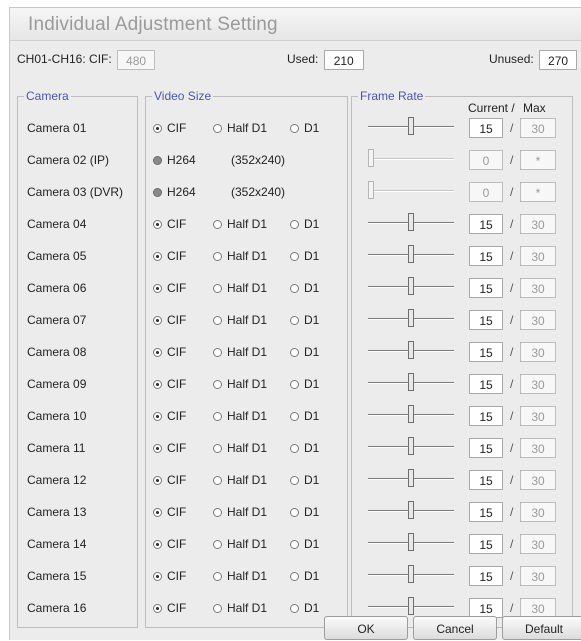 The width and height of the screenshot is (581, 641). I want to click on camera-name: Camera 14, so click(57, 544).